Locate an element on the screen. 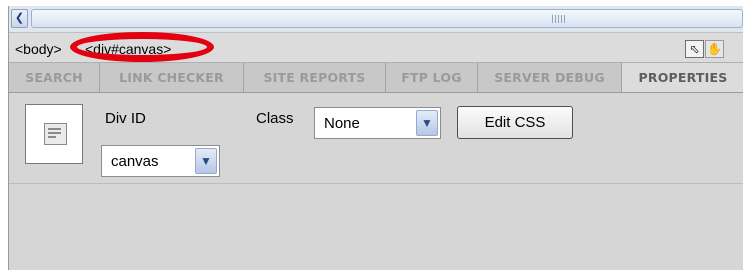 The height and width of the screenshot is (270, 743). div-element-icon is located at coordinates (54, 134).